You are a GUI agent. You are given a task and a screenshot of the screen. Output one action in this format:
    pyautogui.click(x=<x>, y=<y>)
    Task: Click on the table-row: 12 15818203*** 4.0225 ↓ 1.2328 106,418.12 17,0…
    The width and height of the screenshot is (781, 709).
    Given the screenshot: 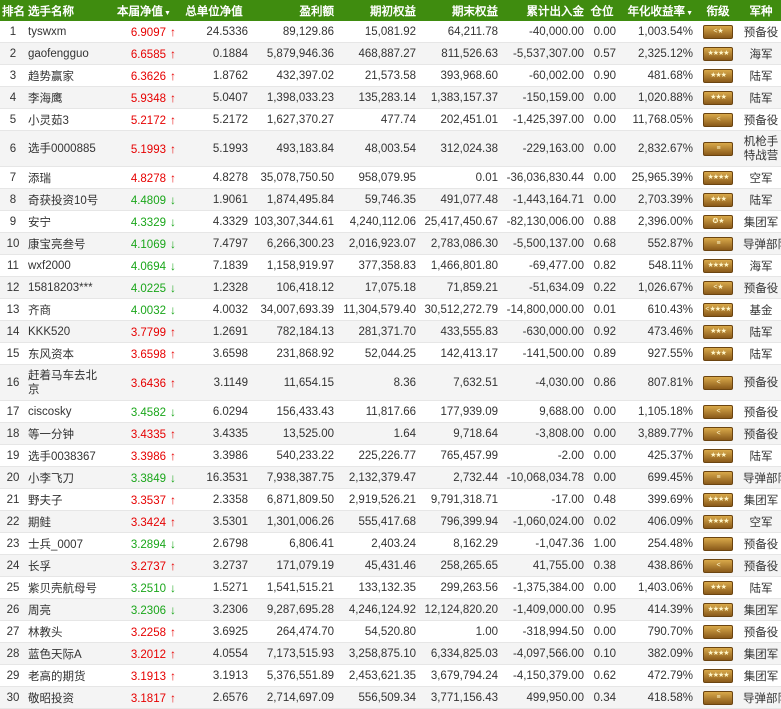 What is the action you would take?
    pyautogui.click(x=390, y=287)
    